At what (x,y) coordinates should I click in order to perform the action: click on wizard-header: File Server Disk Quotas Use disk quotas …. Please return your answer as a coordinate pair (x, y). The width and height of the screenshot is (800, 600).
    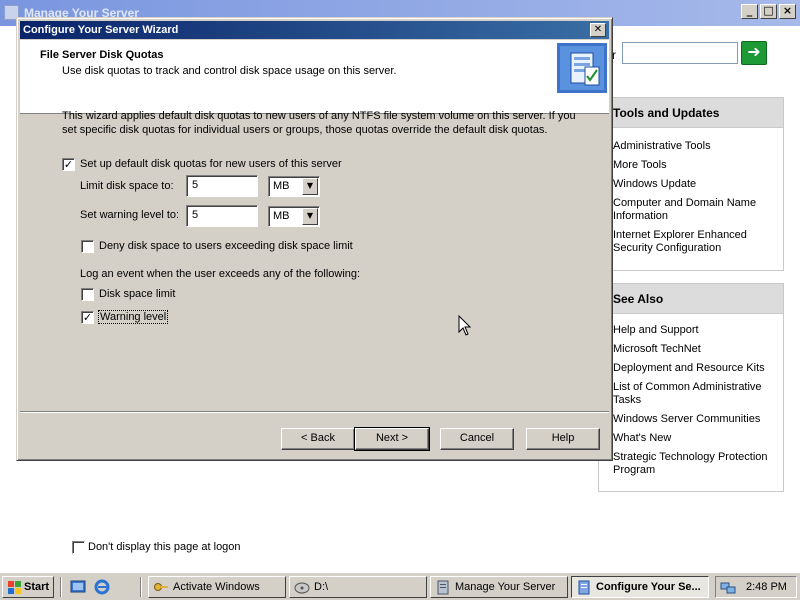
    Looking at the image, I should click on (314, 77).